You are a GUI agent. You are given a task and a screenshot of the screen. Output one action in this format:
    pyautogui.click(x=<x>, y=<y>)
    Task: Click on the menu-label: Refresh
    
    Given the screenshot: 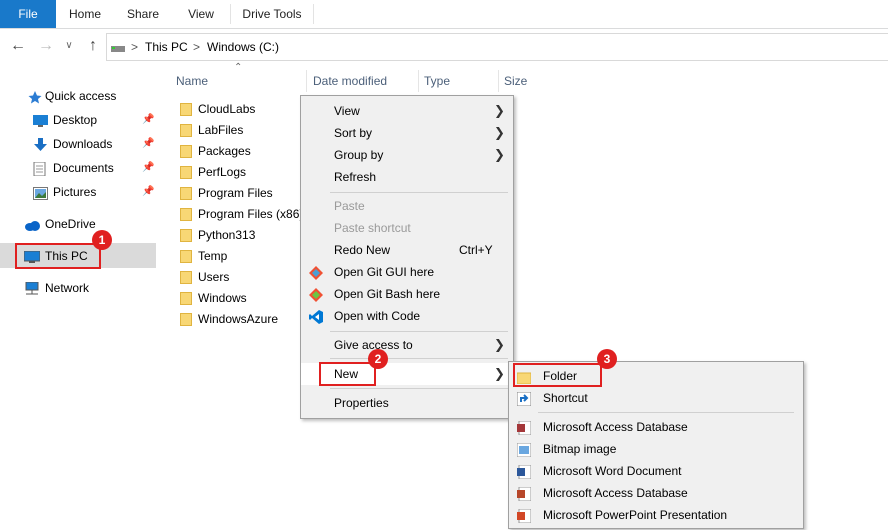 What is the action you would take?
    pyautogui.click(x=355, y=177)
    